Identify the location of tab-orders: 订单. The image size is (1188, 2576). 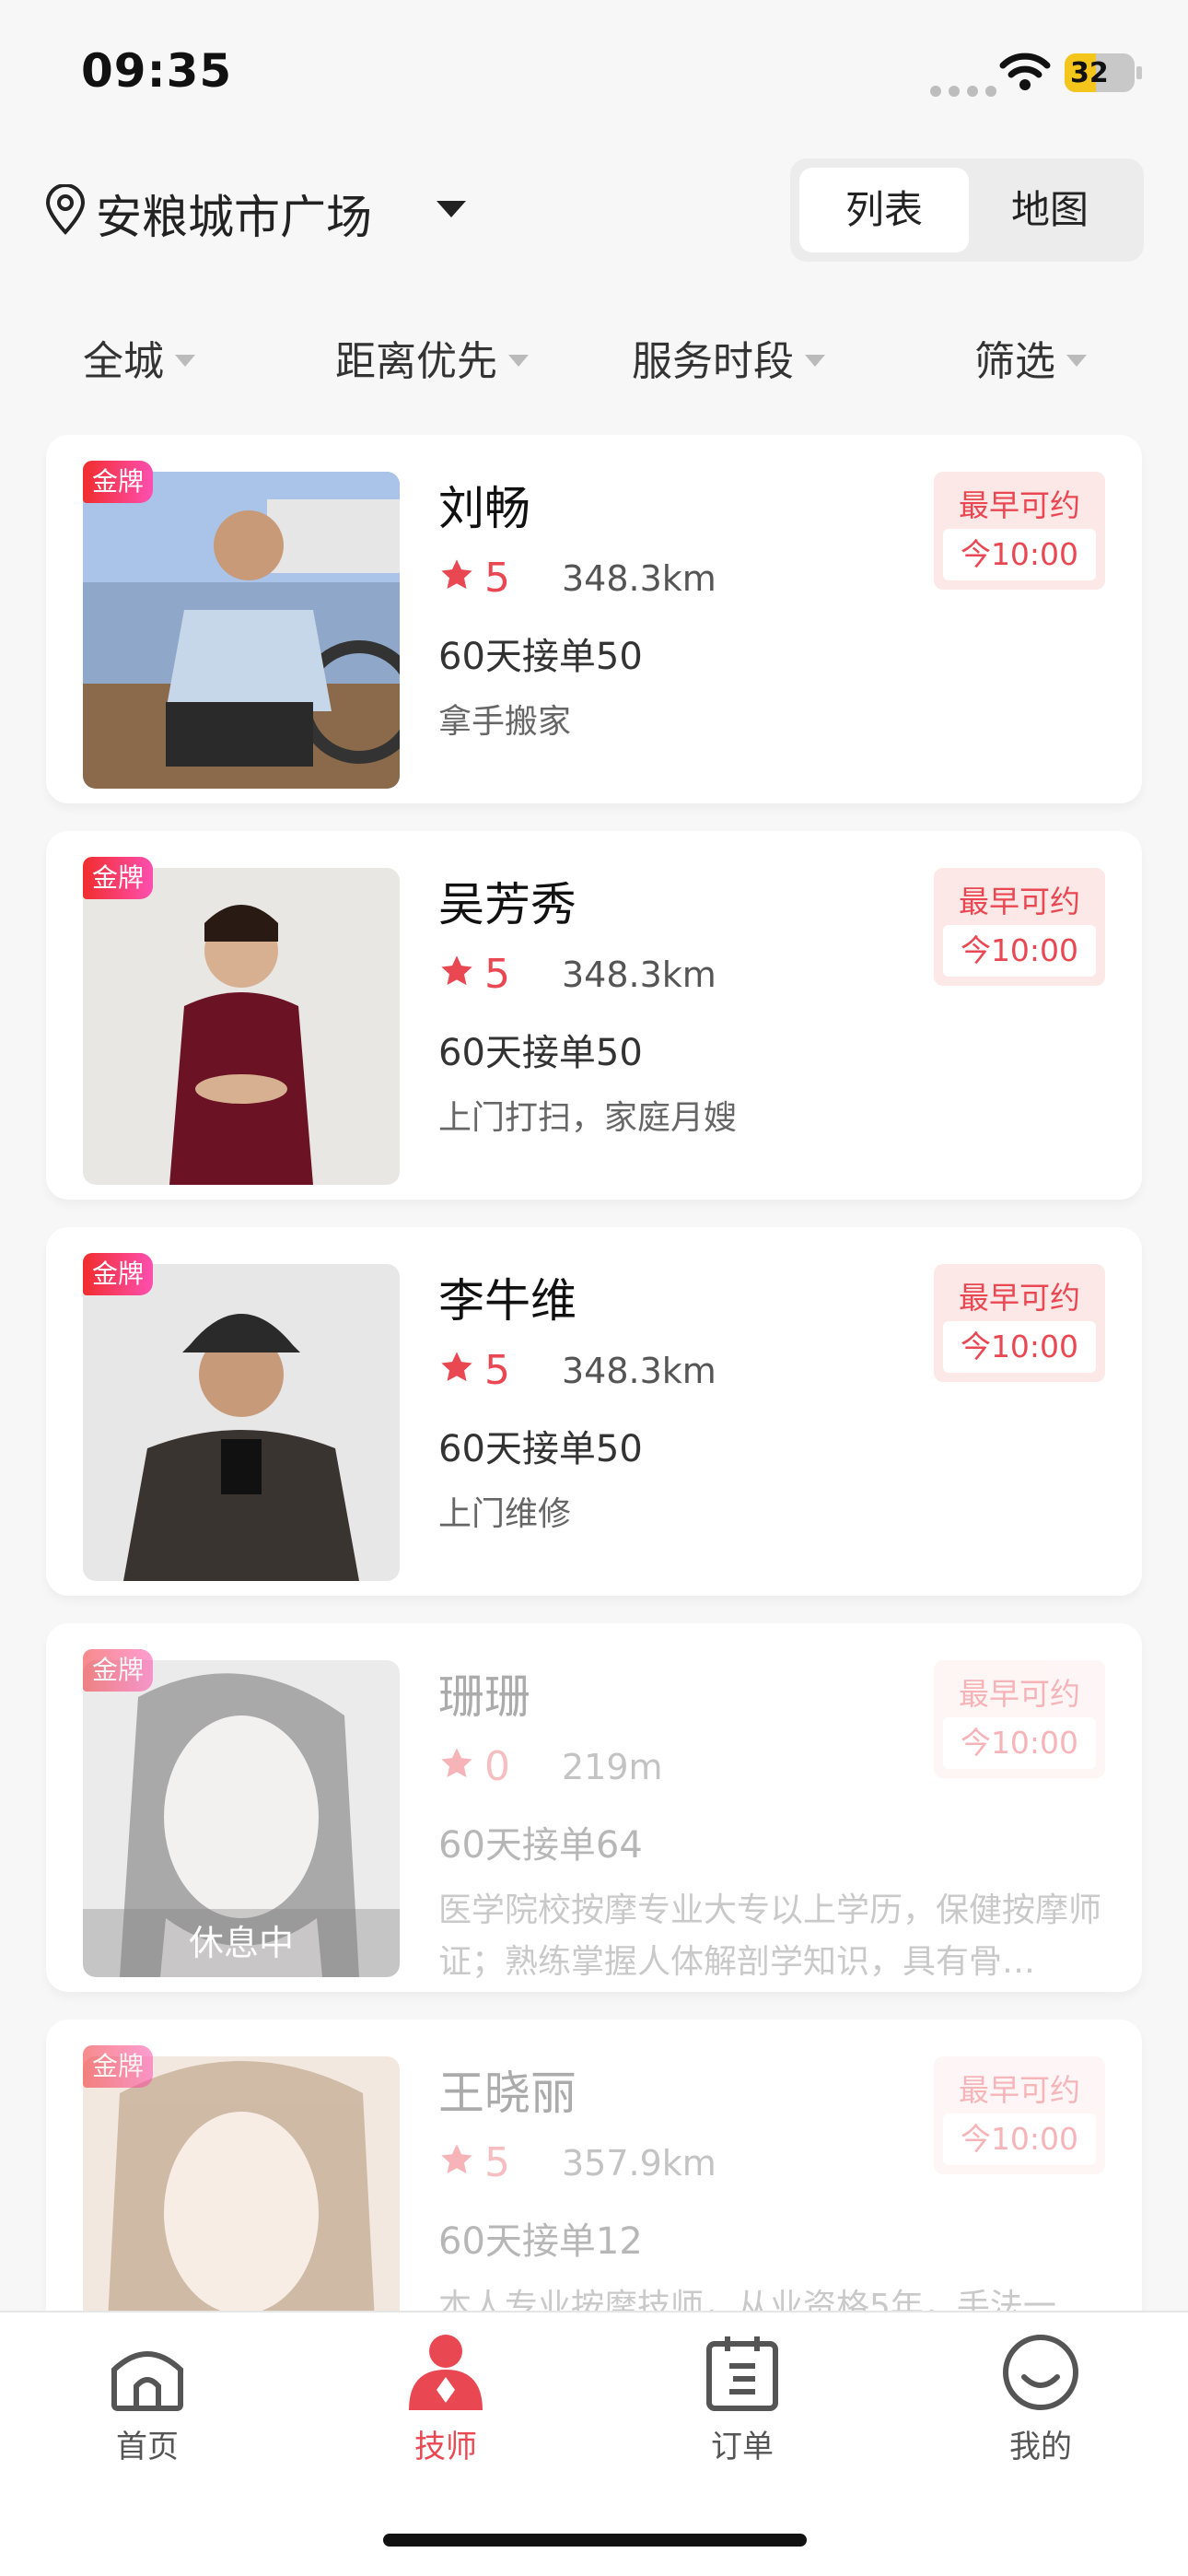
(742, 2399).